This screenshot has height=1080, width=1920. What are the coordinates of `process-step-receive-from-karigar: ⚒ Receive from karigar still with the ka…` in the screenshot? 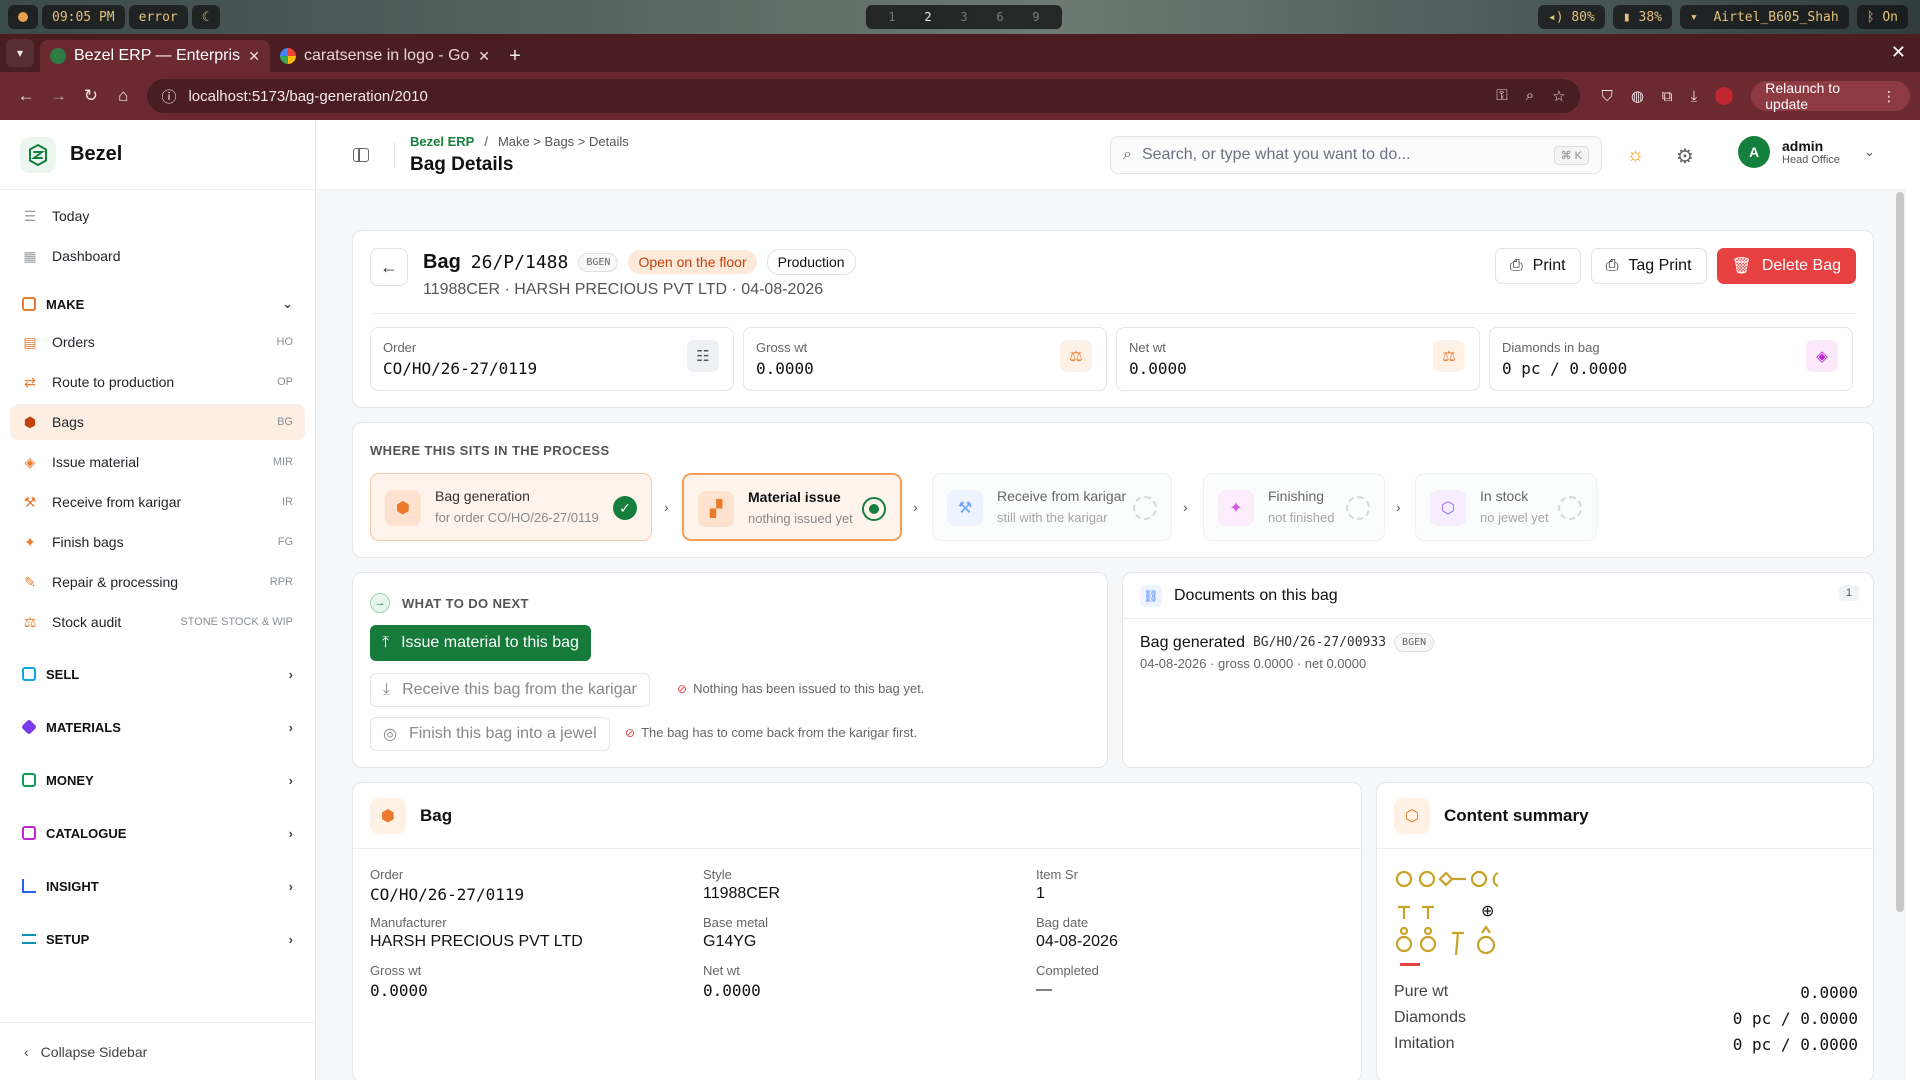 It's located at (1052, 507).